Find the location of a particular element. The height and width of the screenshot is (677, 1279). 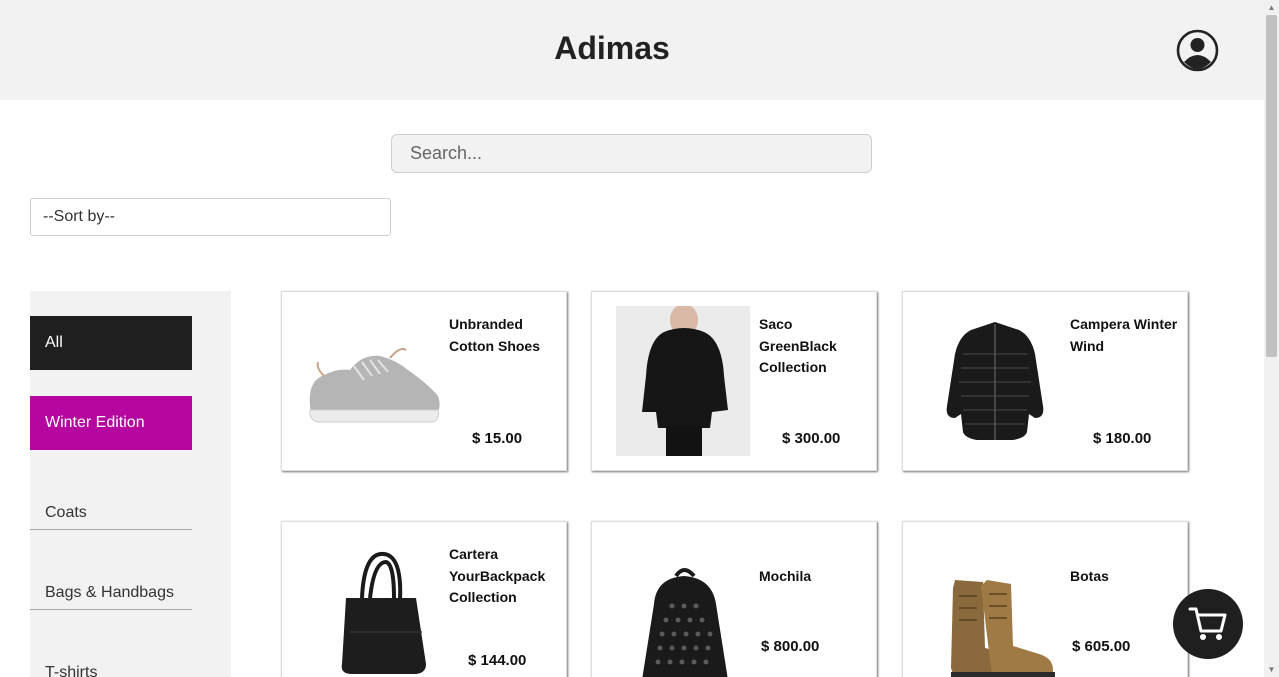

brand-title: Adimas is located at coordinates (612, 48).